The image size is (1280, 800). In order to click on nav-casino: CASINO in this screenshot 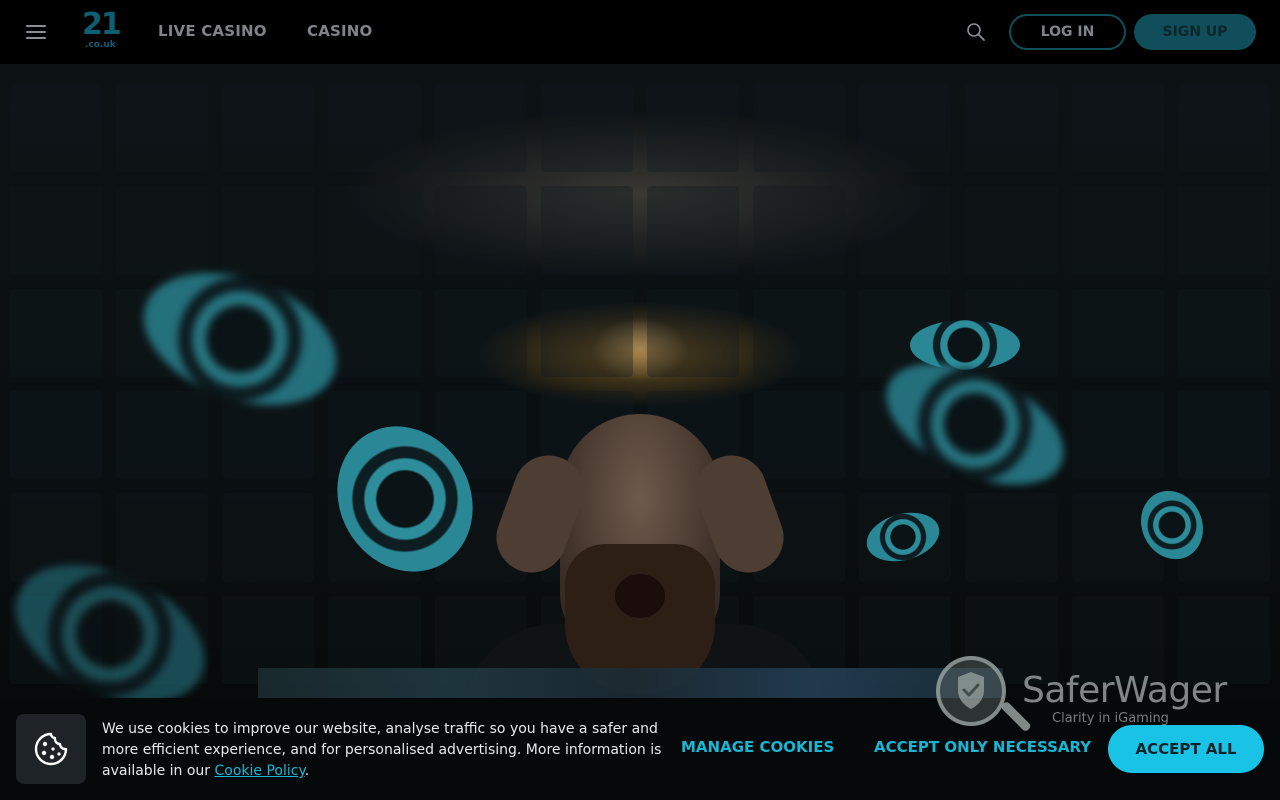, I will do `click(340, 31)`.